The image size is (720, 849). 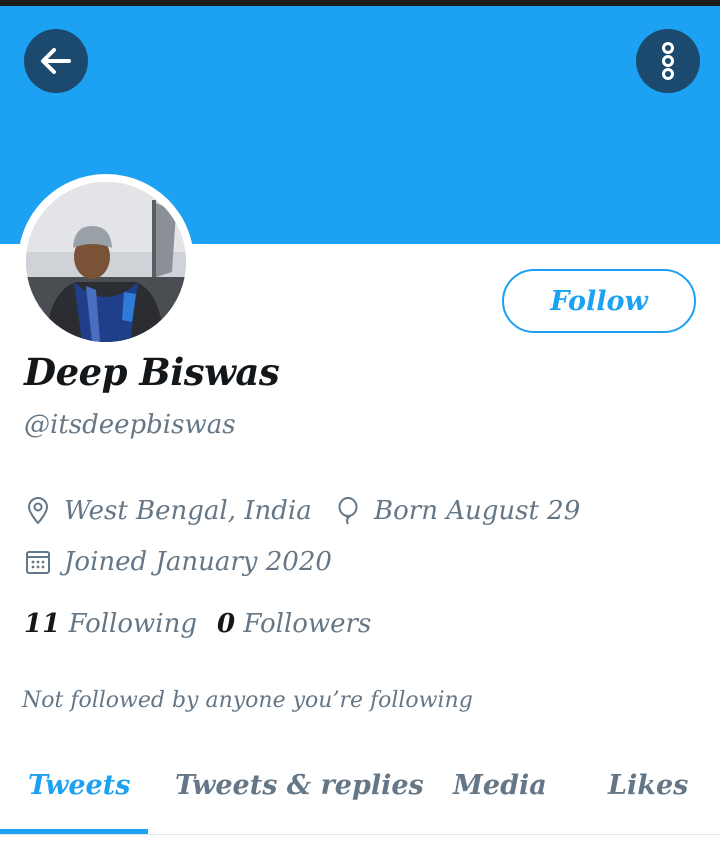 What do you see at coordinates (299, 785) in the screenshot?
I see `tab-tweets-replies: Tweets & replies` at bounding box center [299, 785].